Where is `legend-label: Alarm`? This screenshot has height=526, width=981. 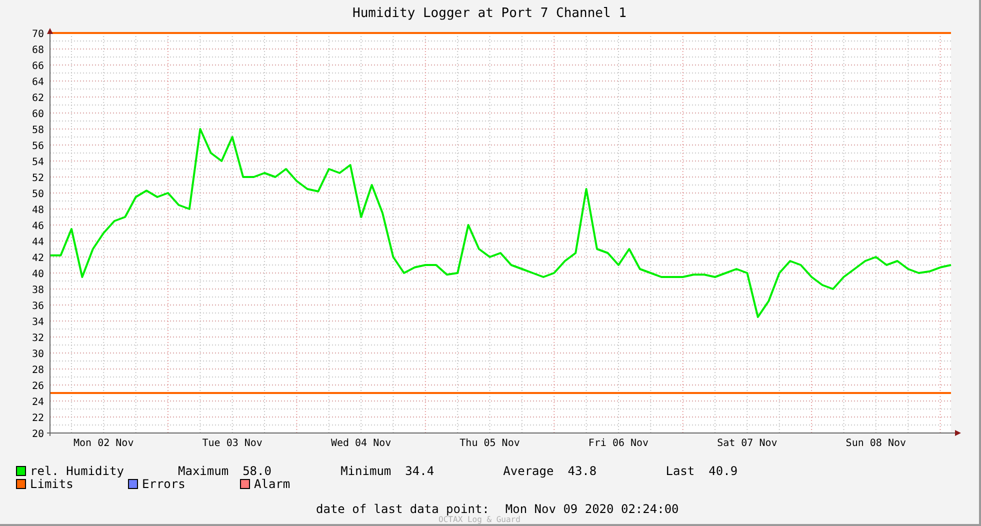 legend-label: Alarm is located at coordinates (273, 483).